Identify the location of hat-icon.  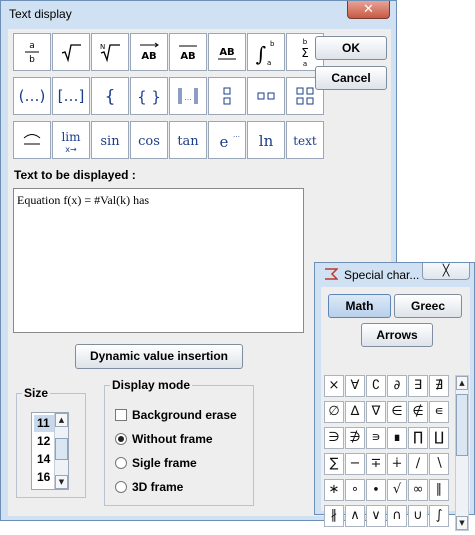
(32, 140).